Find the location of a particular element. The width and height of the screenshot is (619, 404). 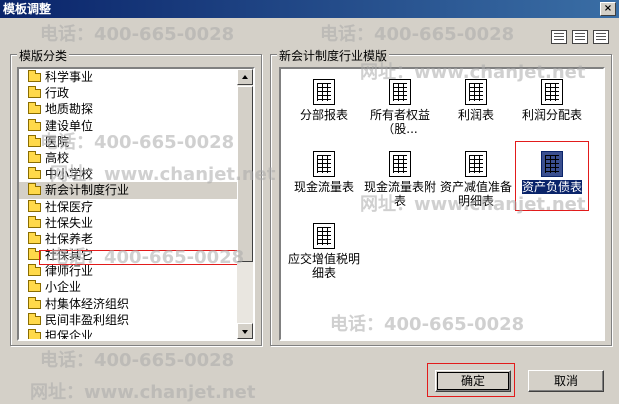

list-view-icon is located at coordinates (580, 37).